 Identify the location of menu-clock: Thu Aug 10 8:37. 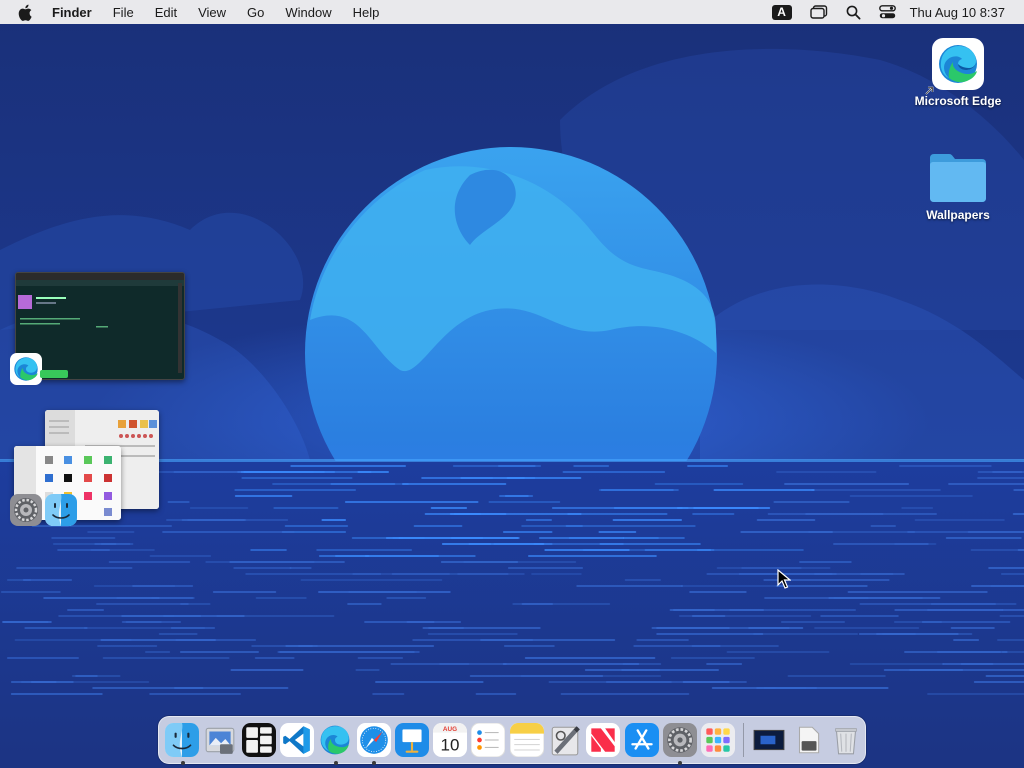
(957, 12).